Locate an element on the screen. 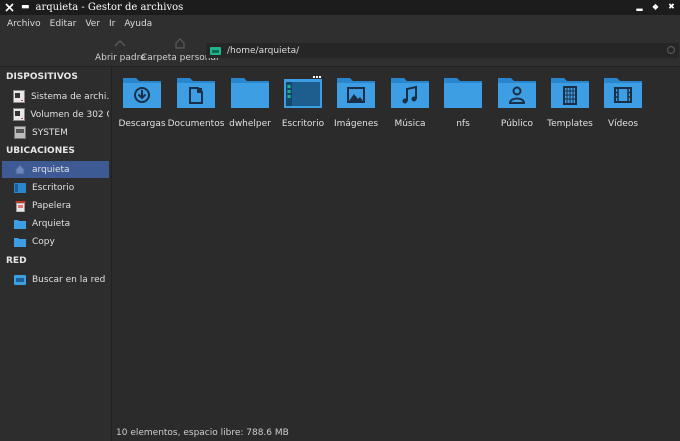 This screenshot has height=441, width=680. sidebar-item-label: SYSTEM is located at coordinates (50, 132).